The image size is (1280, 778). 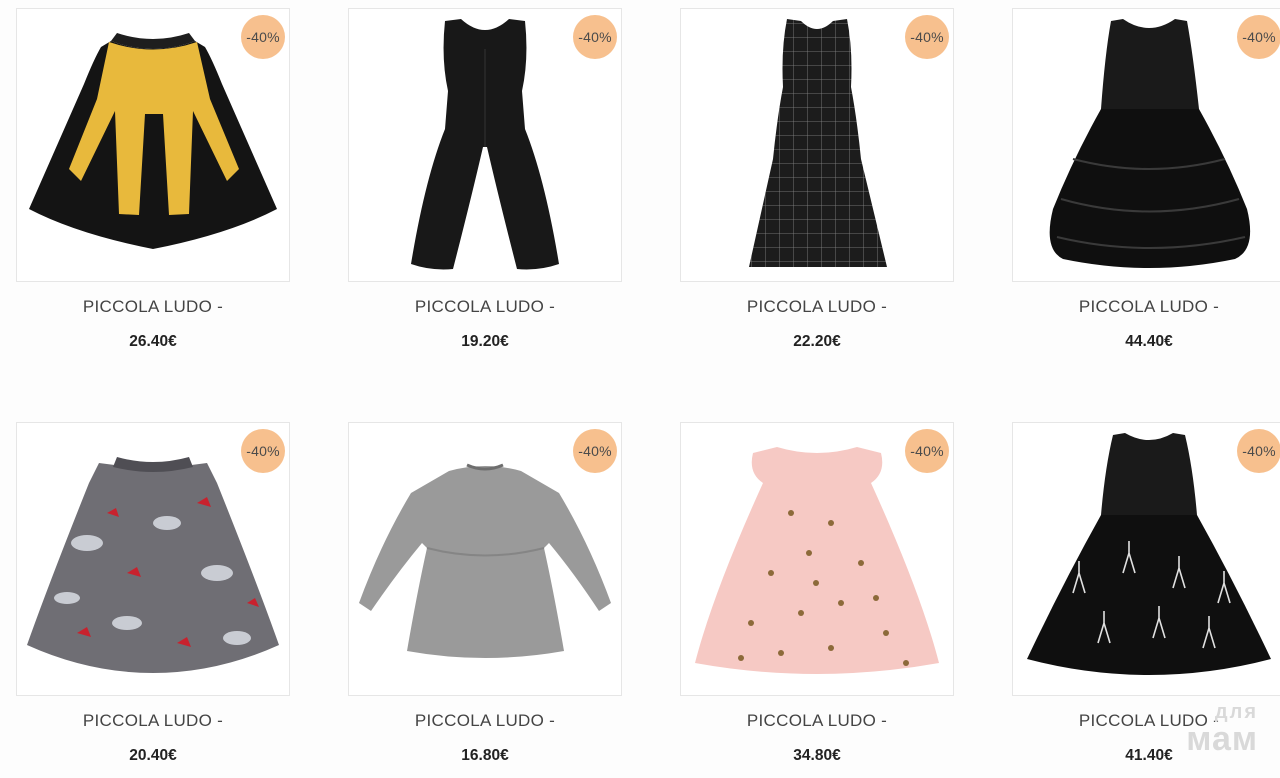 I want to click on product-card: -40% PICCOLA LUDO - 20.40€, so click(x=153, y=593).